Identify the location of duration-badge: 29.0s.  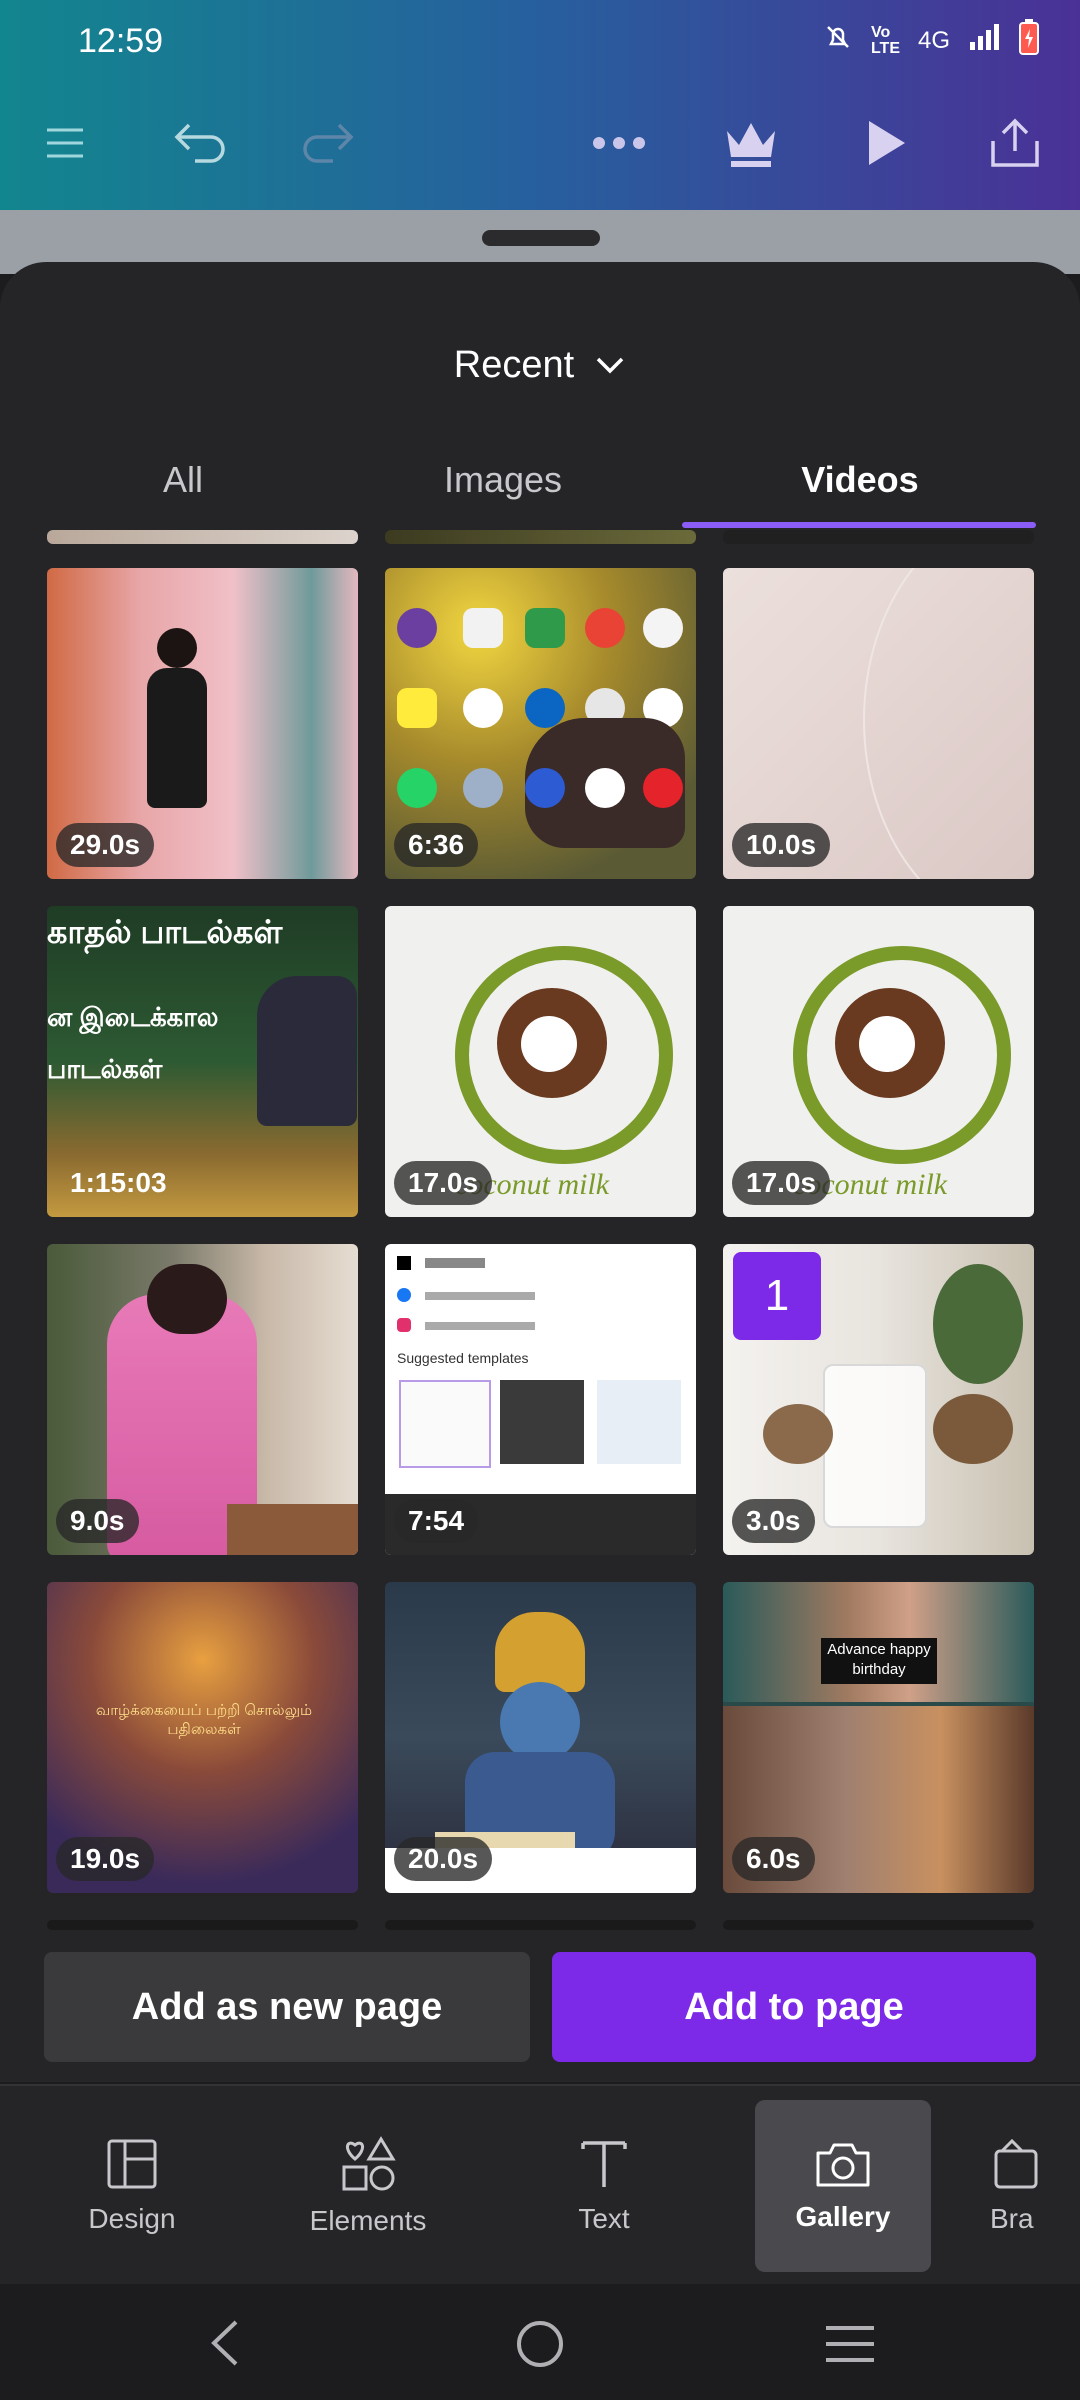
(105, 845).